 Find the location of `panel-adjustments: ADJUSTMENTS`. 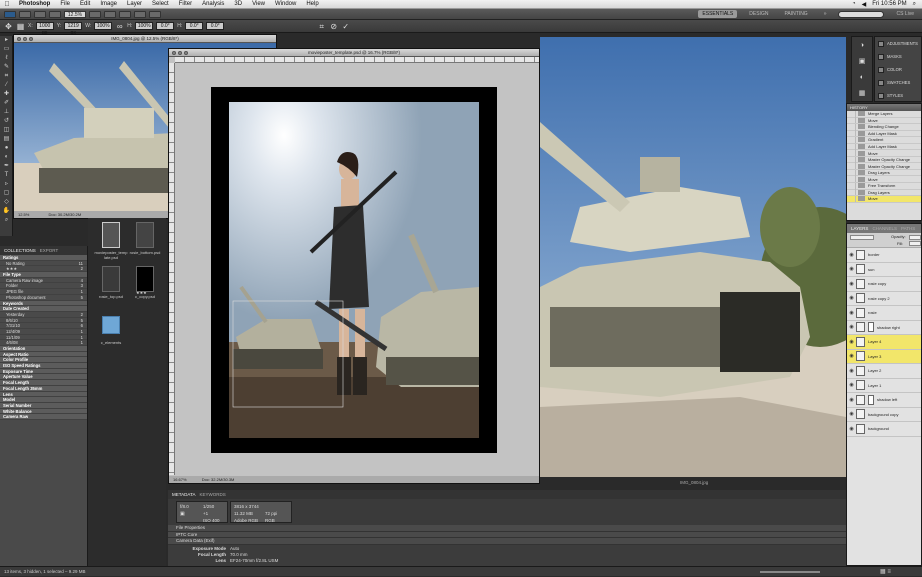

panel-adjustments: ADJUSTMENTS is located at coordinates (898, 43).